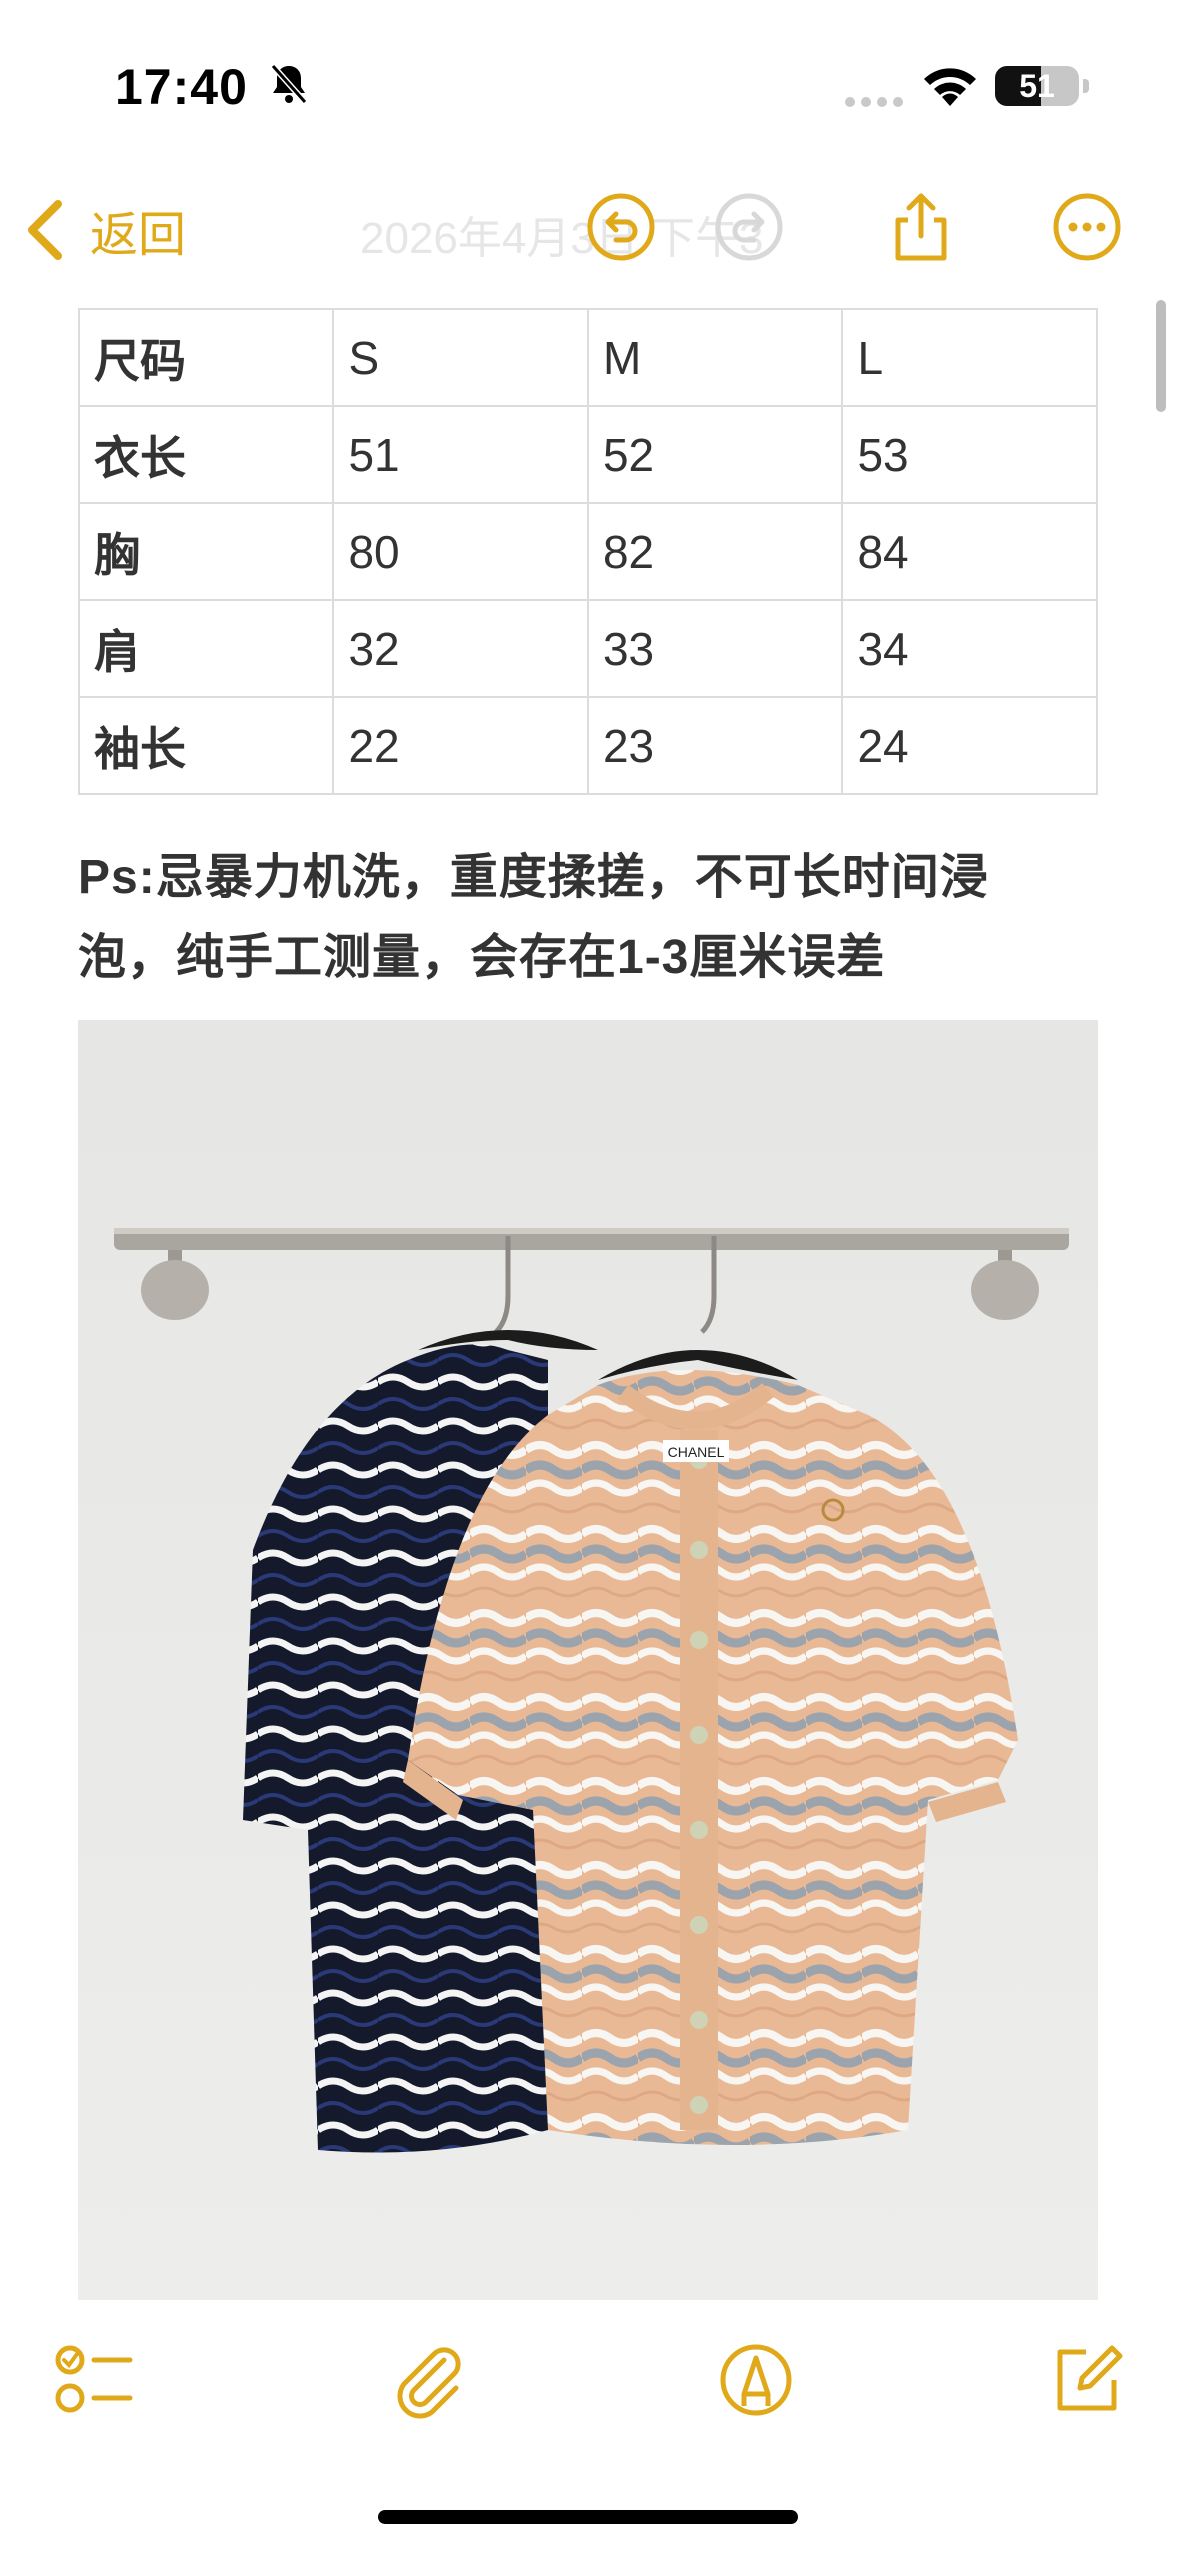  I want to click on table-row: 袖长 22 23 24, so click(587, 745).